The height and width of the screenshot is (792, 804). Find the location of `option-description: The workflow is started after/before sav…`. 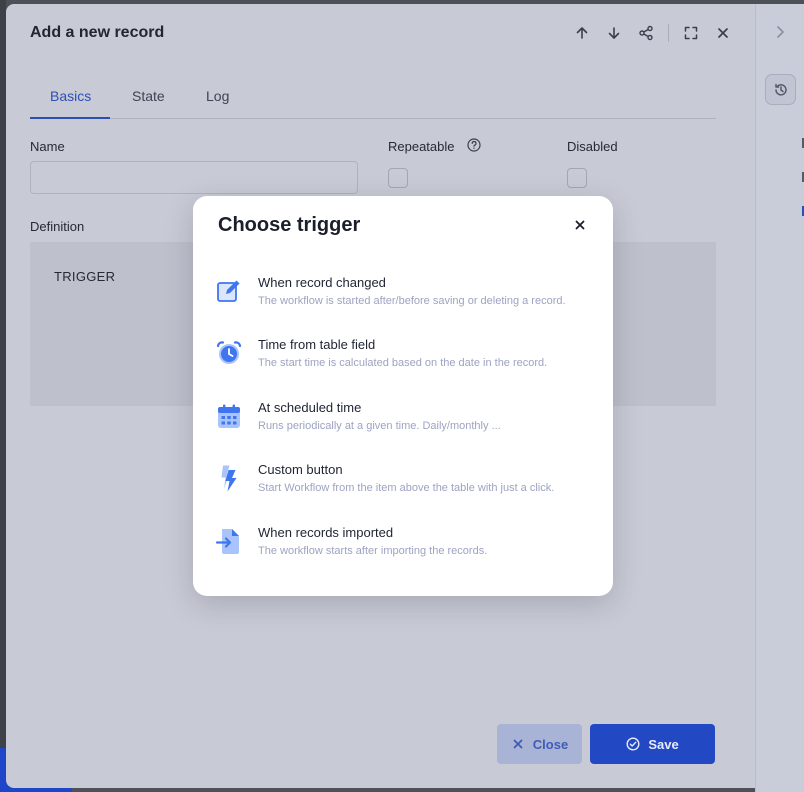

option-description: The workflow is started after/before sav… is located at coordinates (412, 301).